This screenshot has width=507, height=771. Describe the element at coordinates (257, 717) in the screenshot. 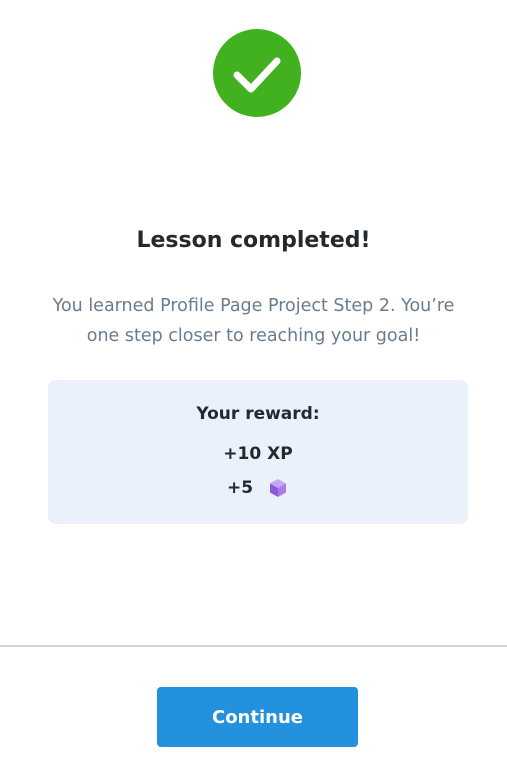

I see `continue-button: Continue` at that location.